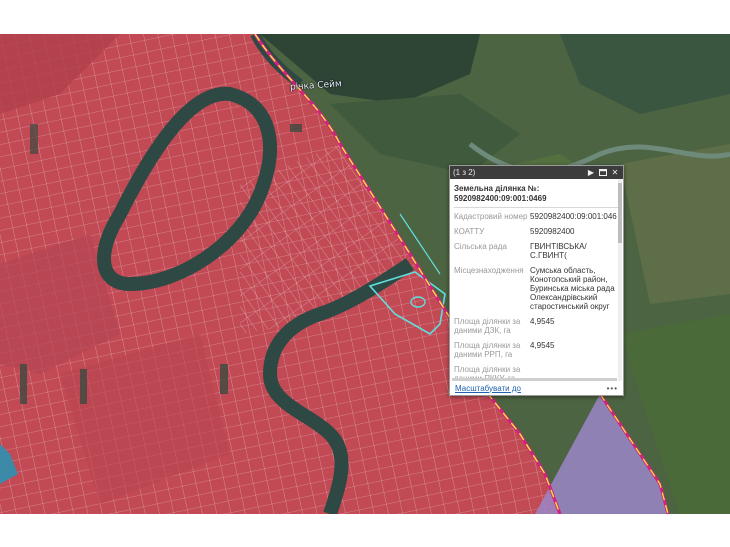 This screenshot has height=547, width=730. Describe the element at coordinates (603, 173) in the screenshot. I see `maximize-icon` at that location.